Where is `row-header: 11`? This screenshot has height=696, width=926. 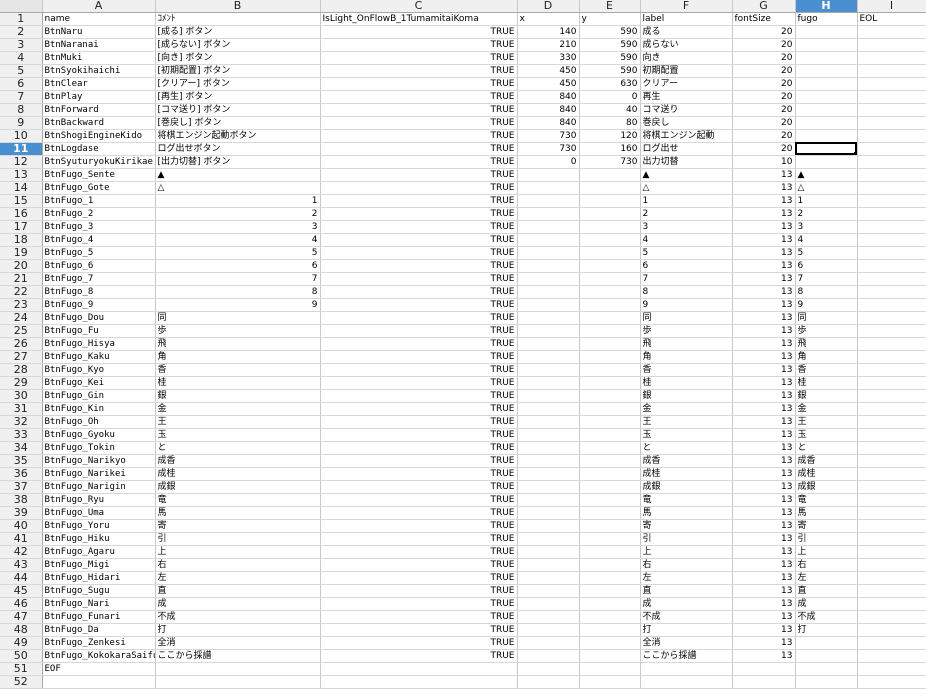 row-header: 11 is located at coordinates (21, 149).